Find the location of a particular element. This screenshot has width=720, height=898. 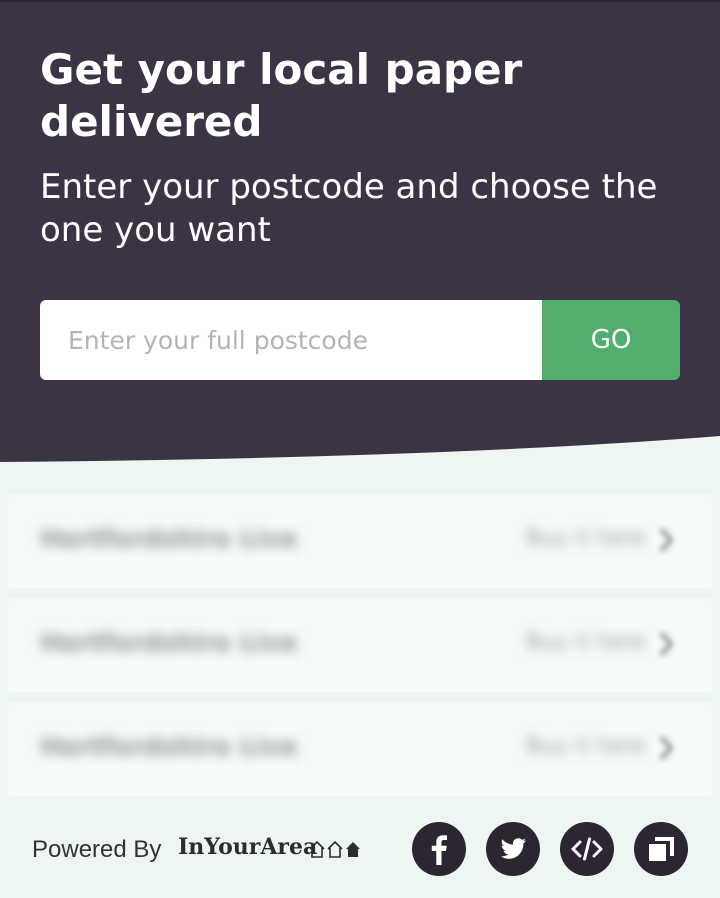

footer: Powered By InYourArea is located at coordinates (360, 850).